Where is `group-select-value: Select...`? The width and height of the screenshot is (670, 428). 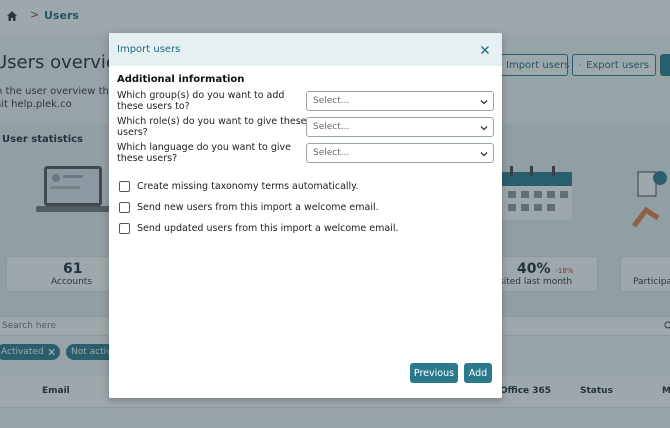
group-select-value: Select... is located at coordinates (331, 101).